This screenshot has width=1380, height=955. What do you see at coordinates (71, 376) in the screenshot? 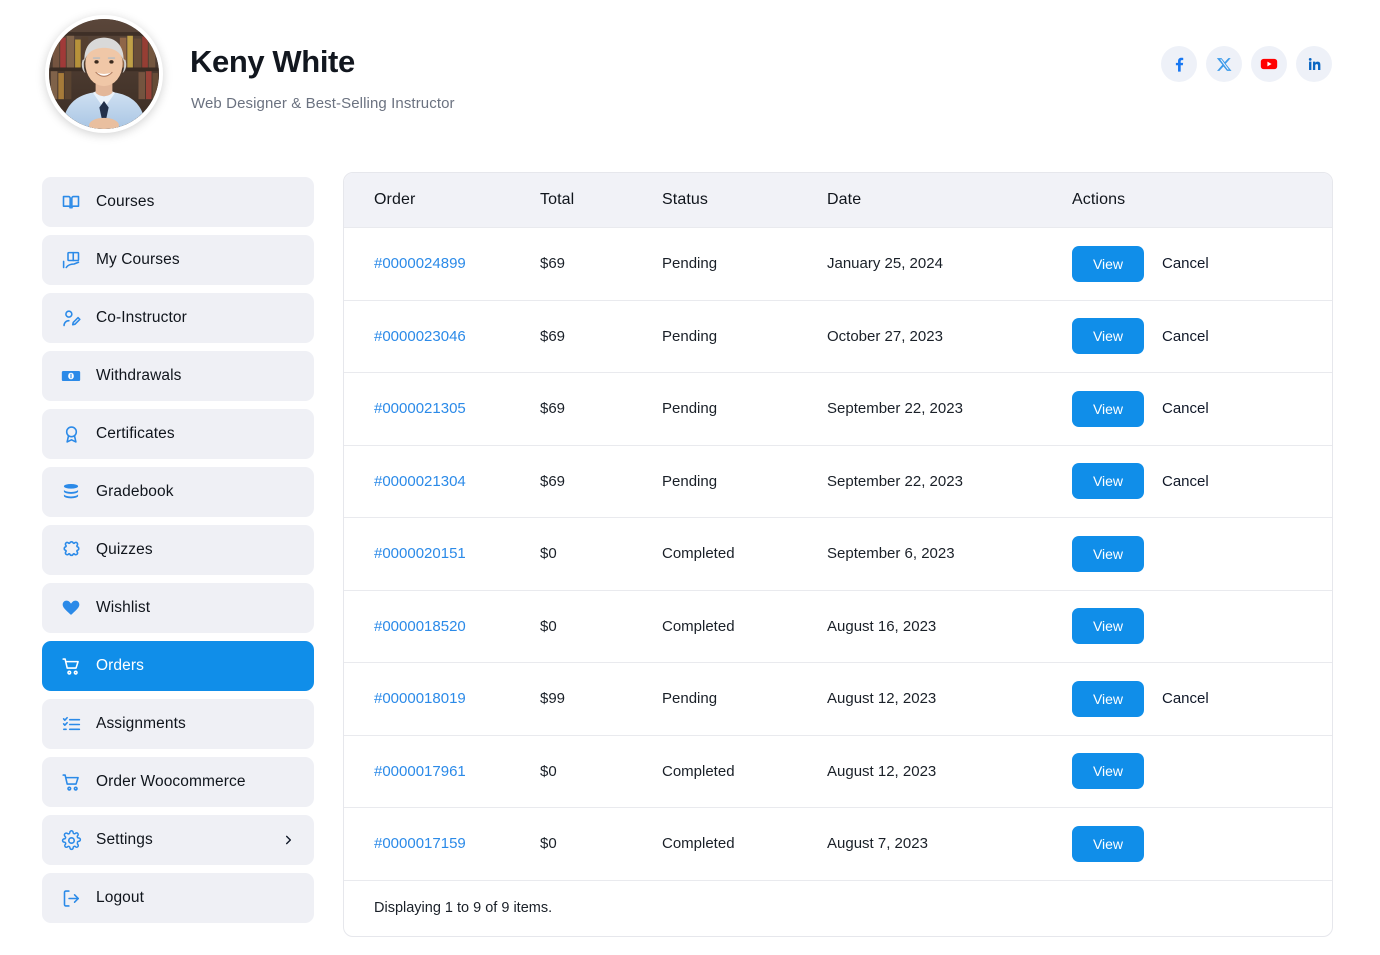
I see `banknote-icon` at bounding box center [71, 376].